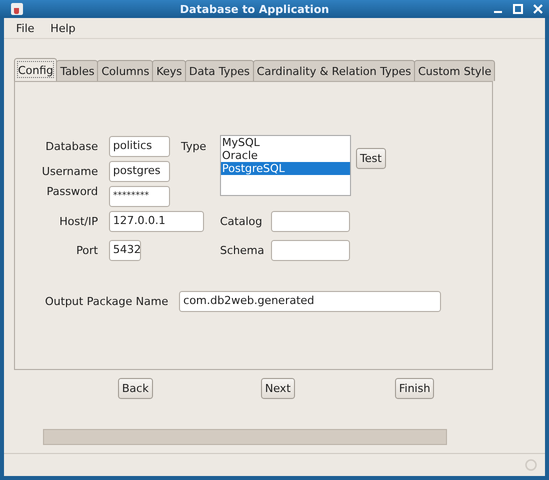 The width and height of the screenshot is (549, 480). I want to click on field-label: Database, so click(71, 146).